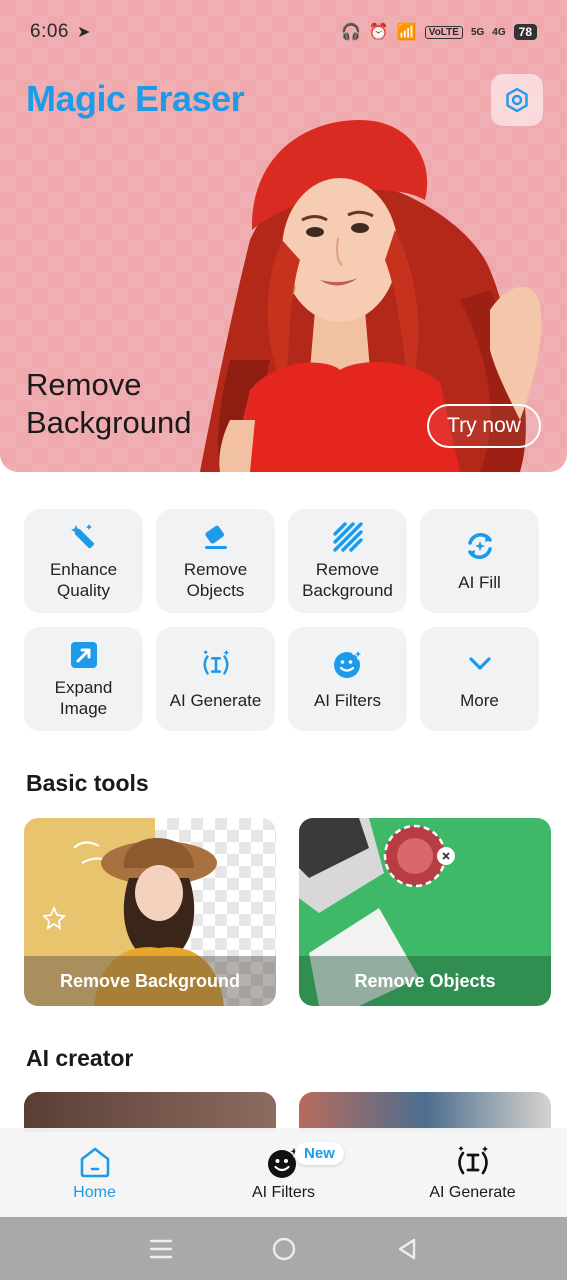  I want to click on card-remove-background: Remove Background, so click(150, 912).